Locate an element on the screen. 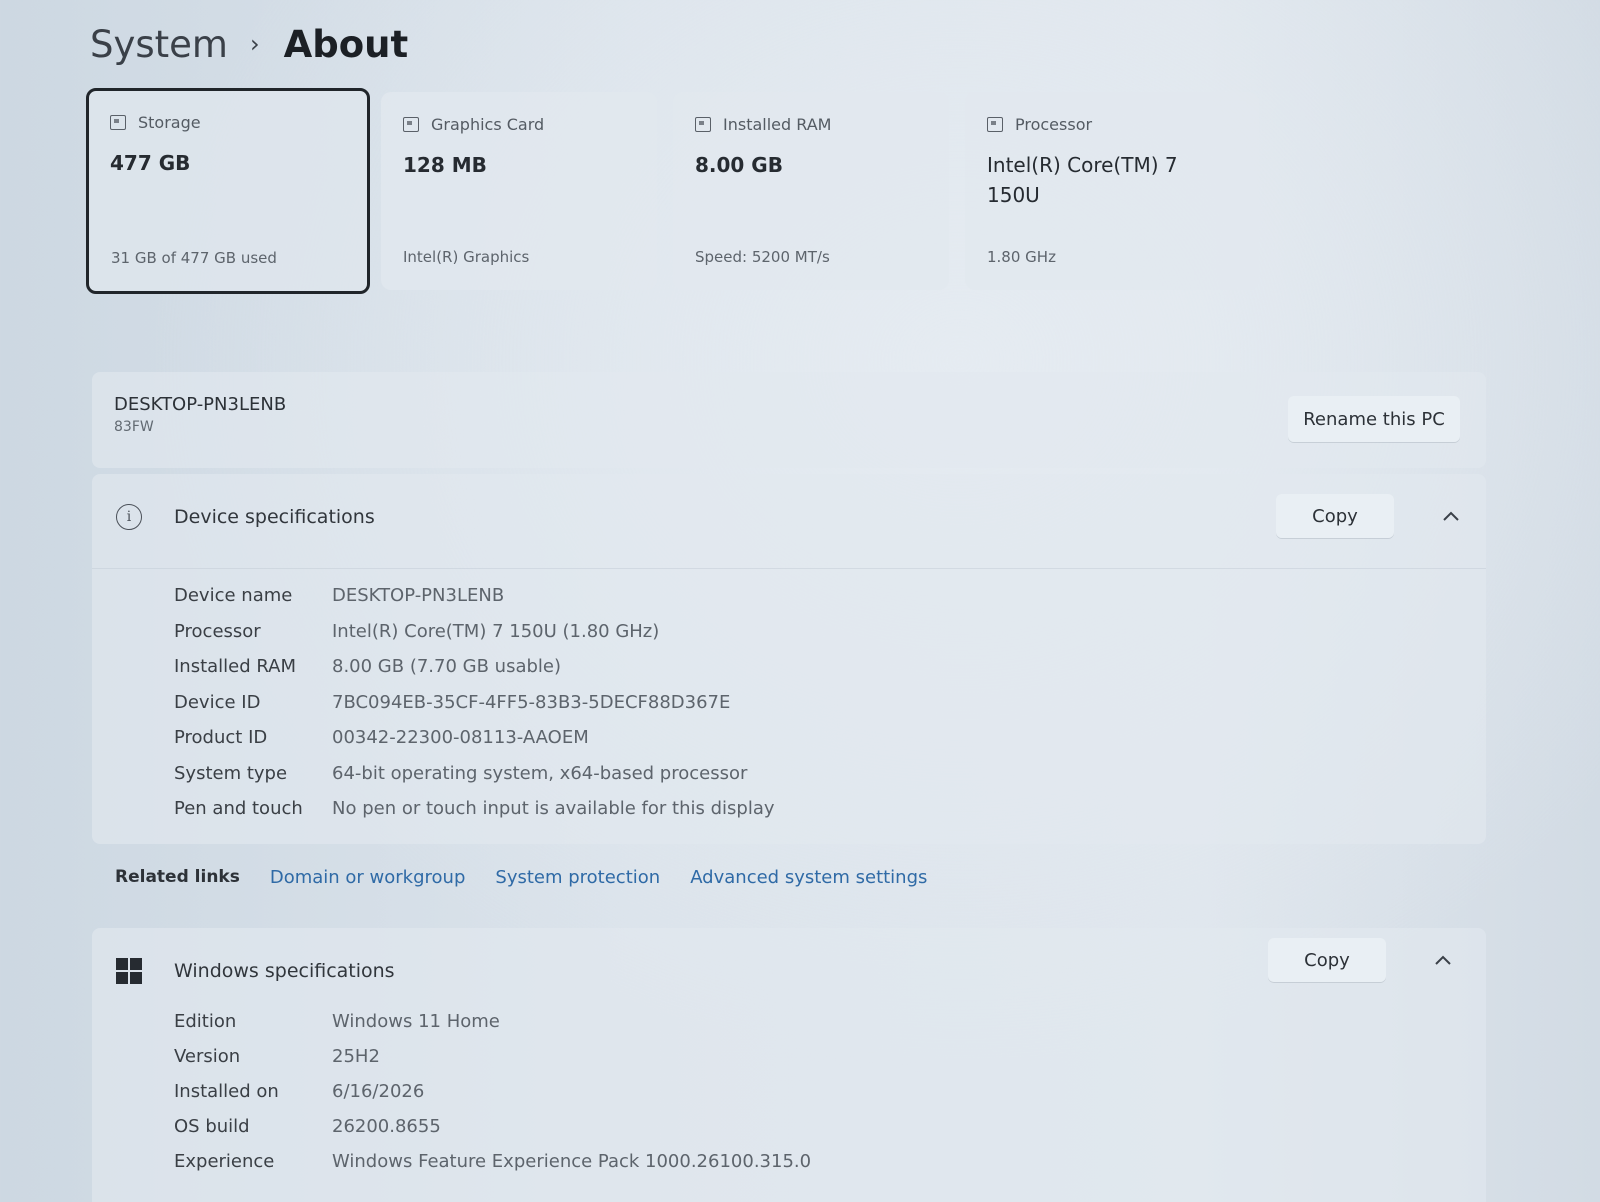 The image size is (1600, 1202). link-system-protection: System protection is located at coordinates (577, 877).